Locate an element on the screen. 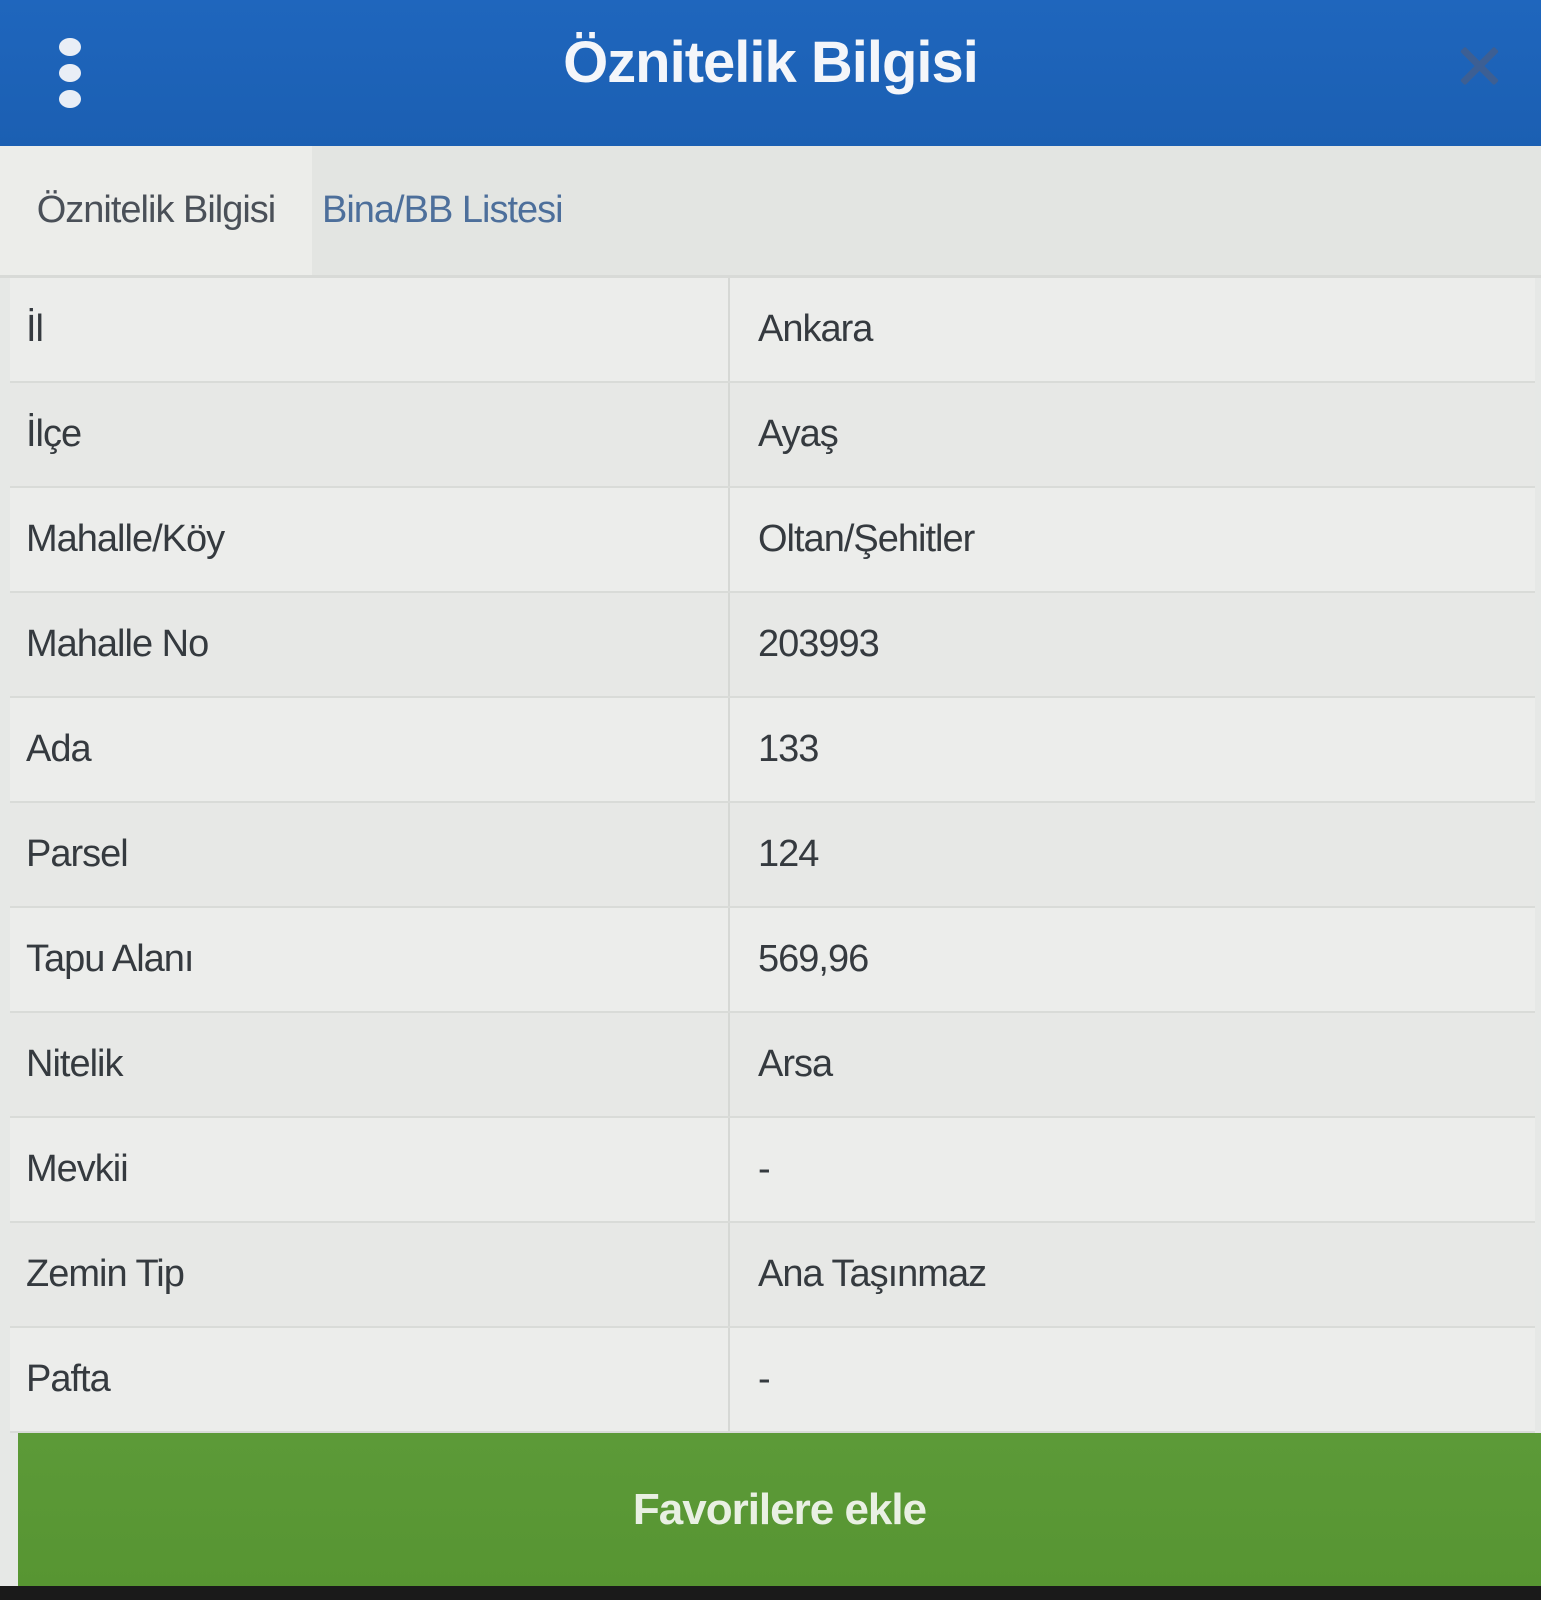 This screenshot has height=1600, width=1541. attribute-label: Tapu Alanı is located at coordinates (370, 959).